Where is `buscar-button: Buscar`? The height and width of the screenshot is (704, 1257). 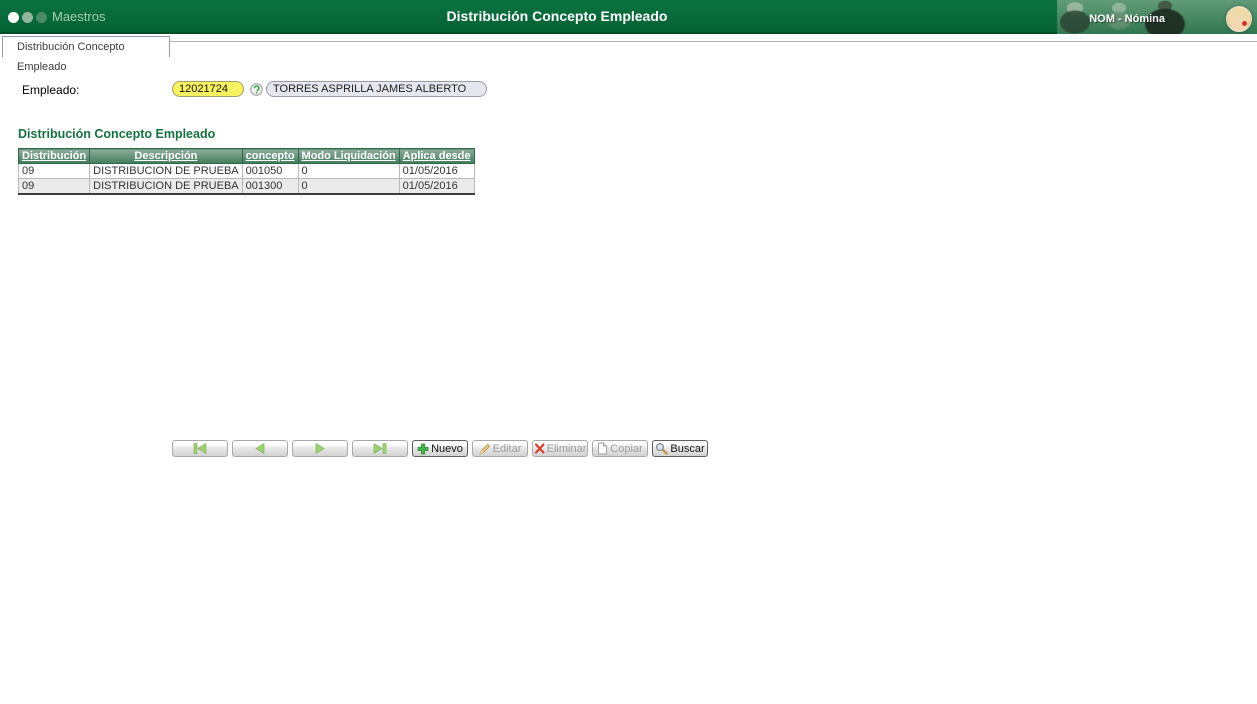
buscar-button: Buscar is located at coordinates (680, 448).